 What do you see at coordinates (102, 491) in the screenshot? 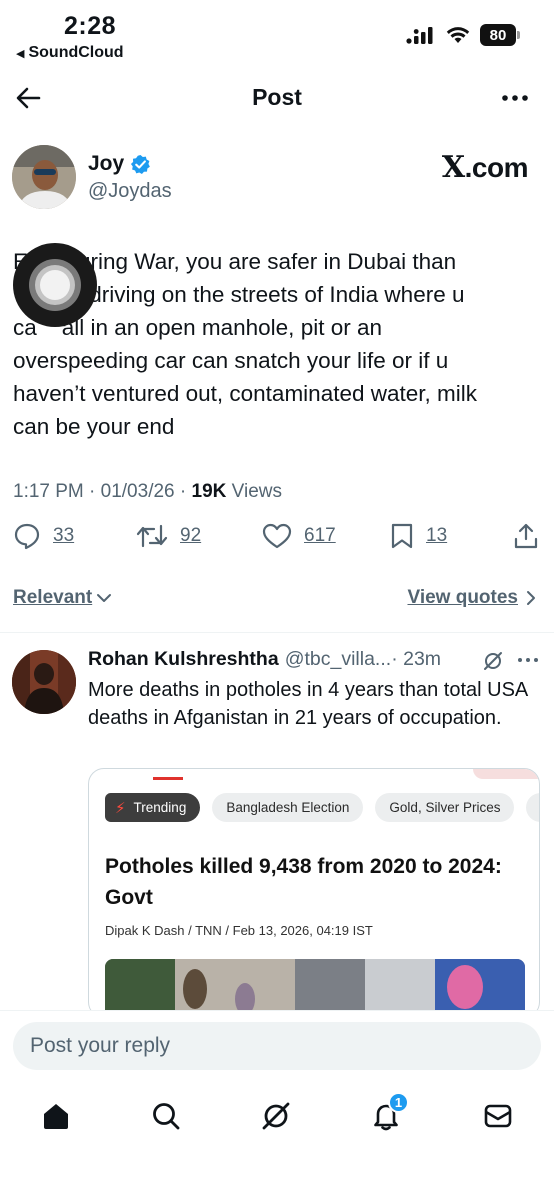
I see `post-timestamp: 1:17 PM · 01/03/26 ·` at bounding box center [102, 491].